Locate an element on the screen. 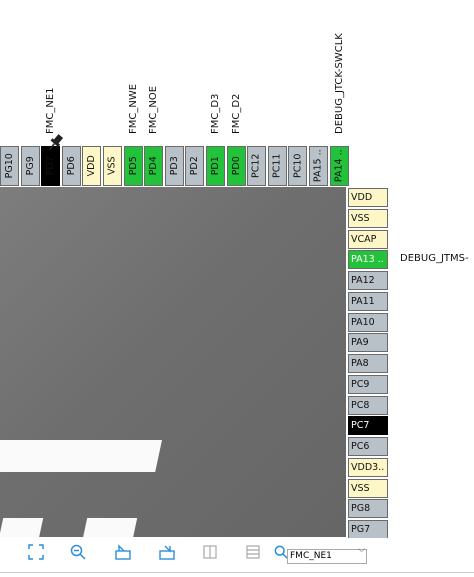  pin-label: PG9 is located at coordinates (30, 166).